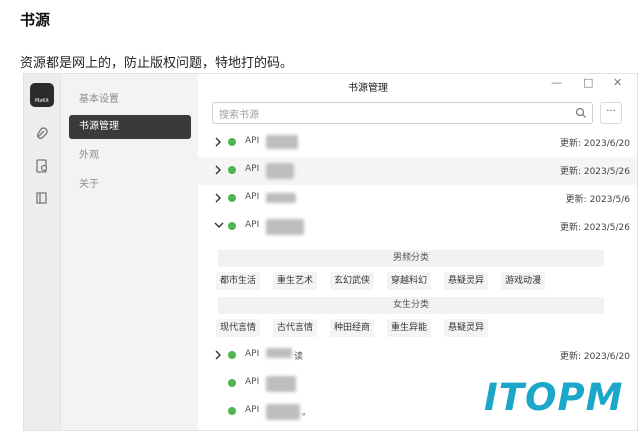 The height and width of the screenshot is (431, 640). Describe the element at coordinates (352, 281) in the screenshot. I see `category-tag: 玄幻武侠` at that location.